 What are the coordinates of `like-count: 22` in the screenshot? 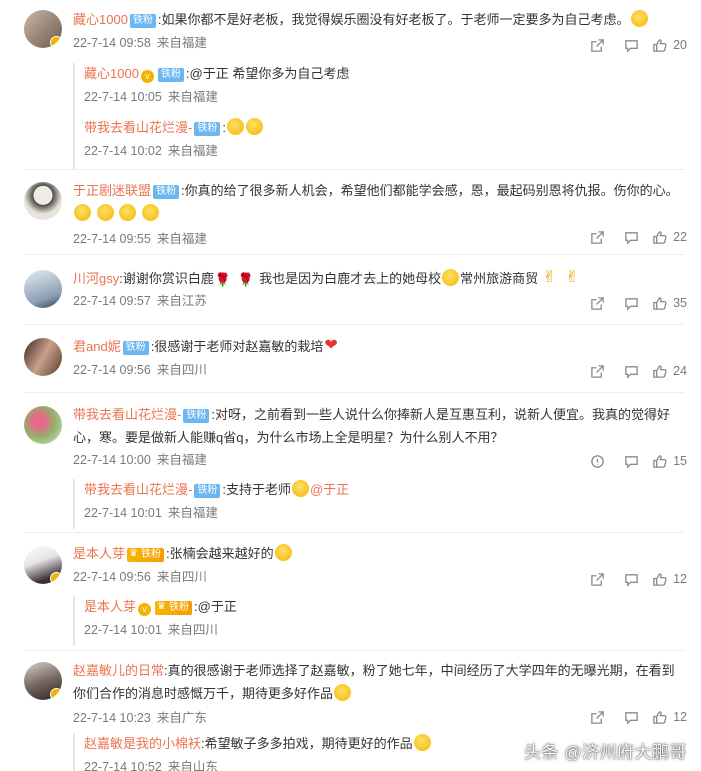 It's located at (680, 237).